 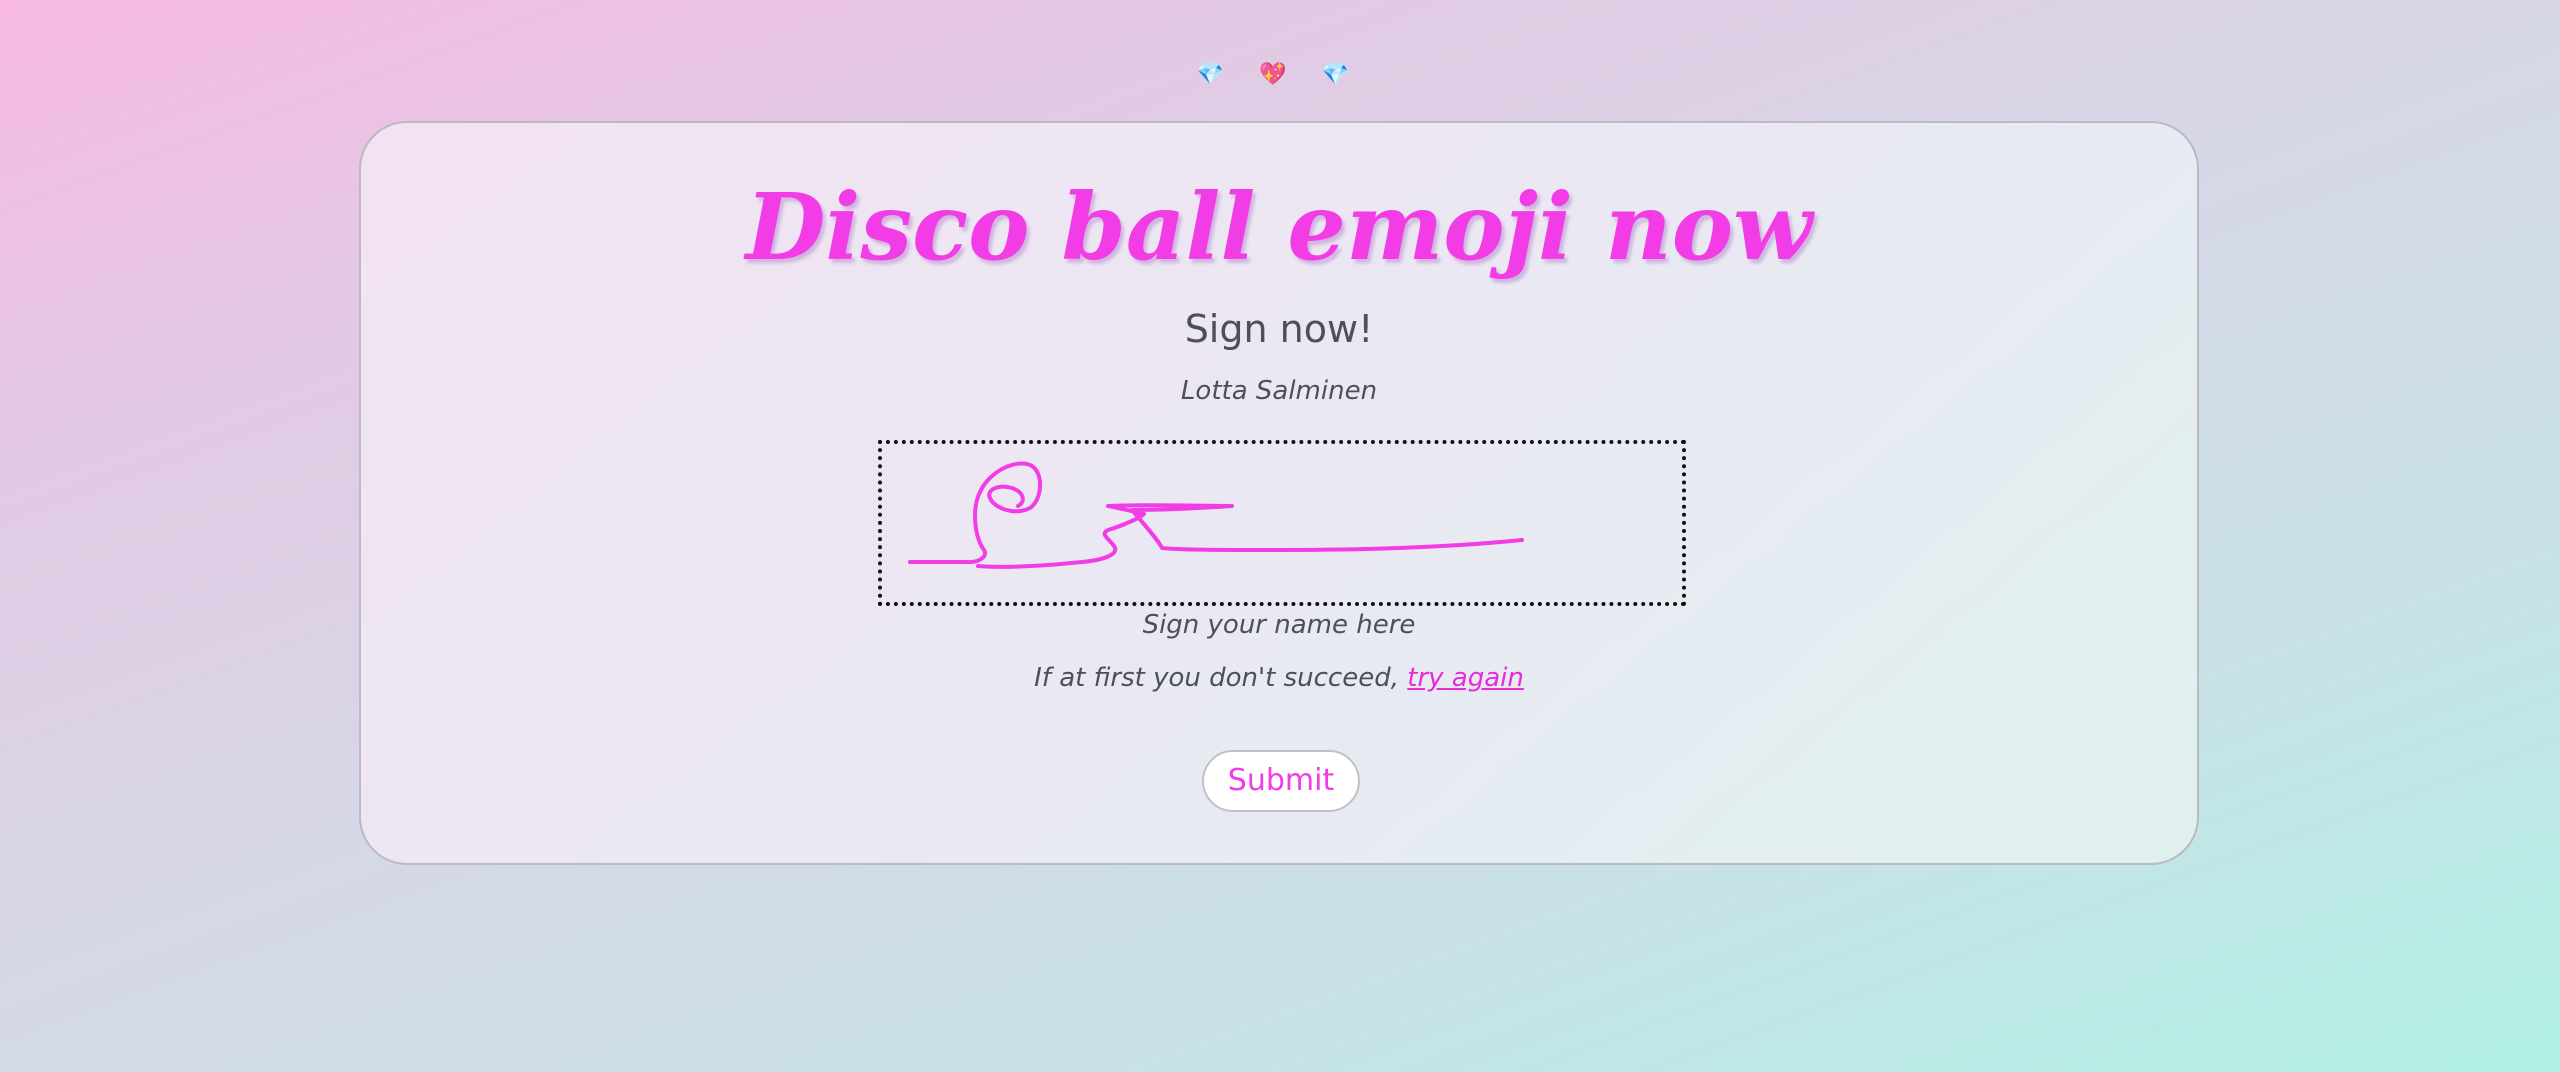 What do you see at coordinates (1279, 227) in the screenshot?
I see `page-title: Disco ball emoji now` at bounding box center [1279, 227].